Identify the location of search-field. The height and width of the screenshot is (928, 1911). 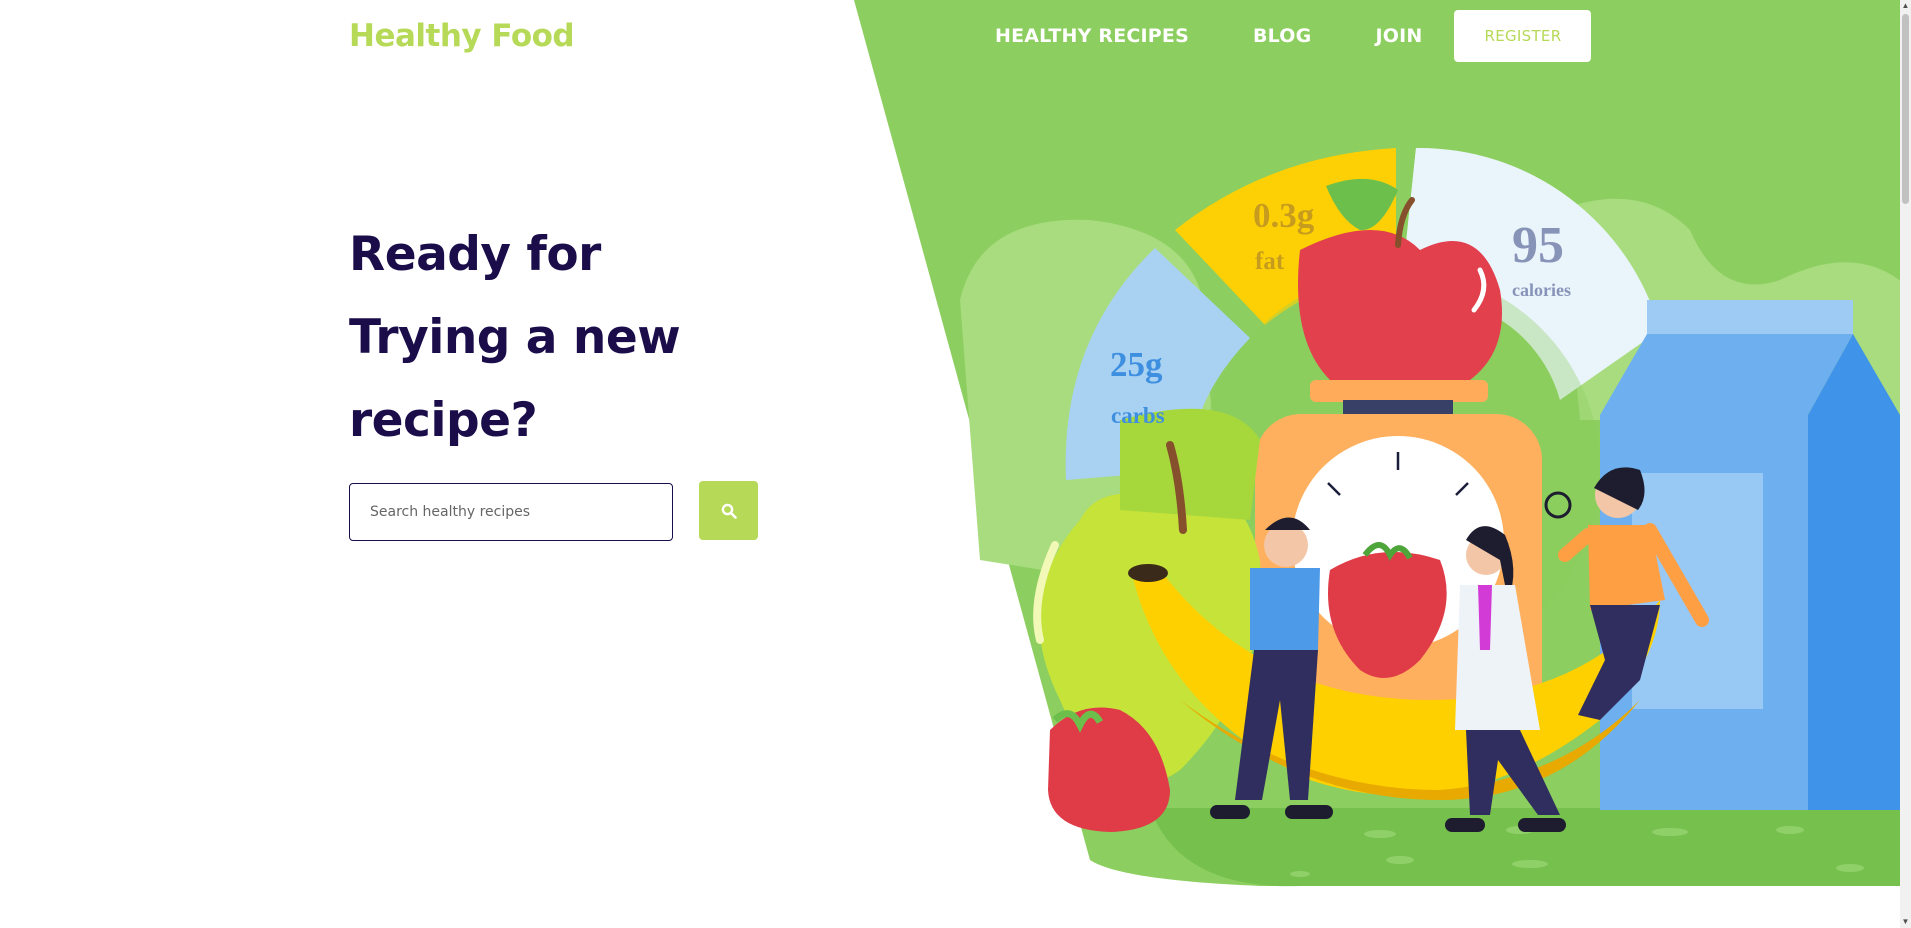
(511, 512).